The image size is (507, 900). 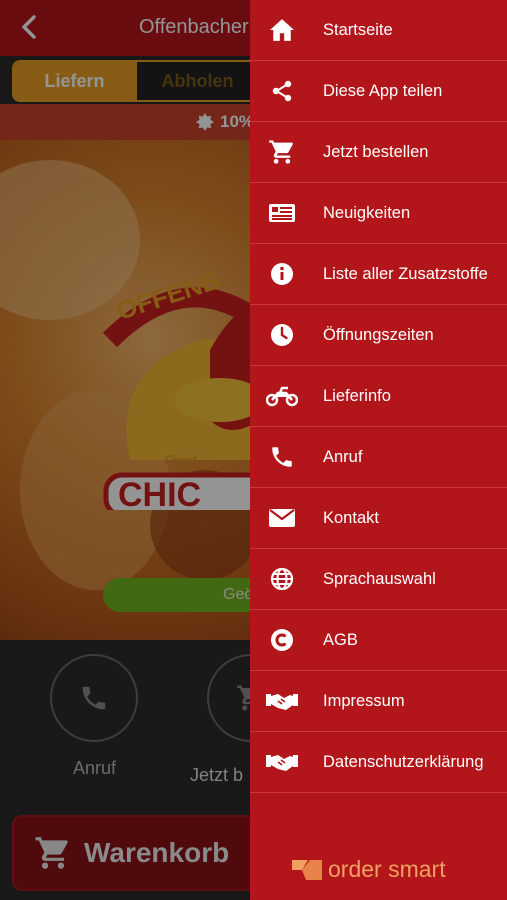 I want to click on order-smart-logo-icon, so click(x=307, y=869).